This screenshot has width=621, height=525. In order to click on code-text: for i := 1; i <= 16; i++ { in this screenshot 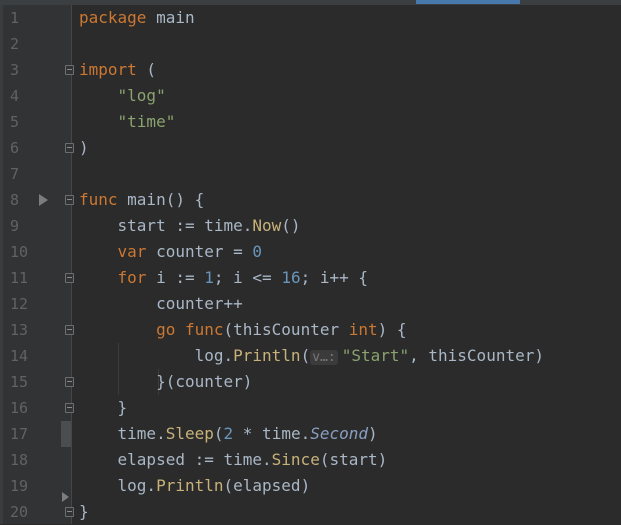, I will do `click(223, 278)`.